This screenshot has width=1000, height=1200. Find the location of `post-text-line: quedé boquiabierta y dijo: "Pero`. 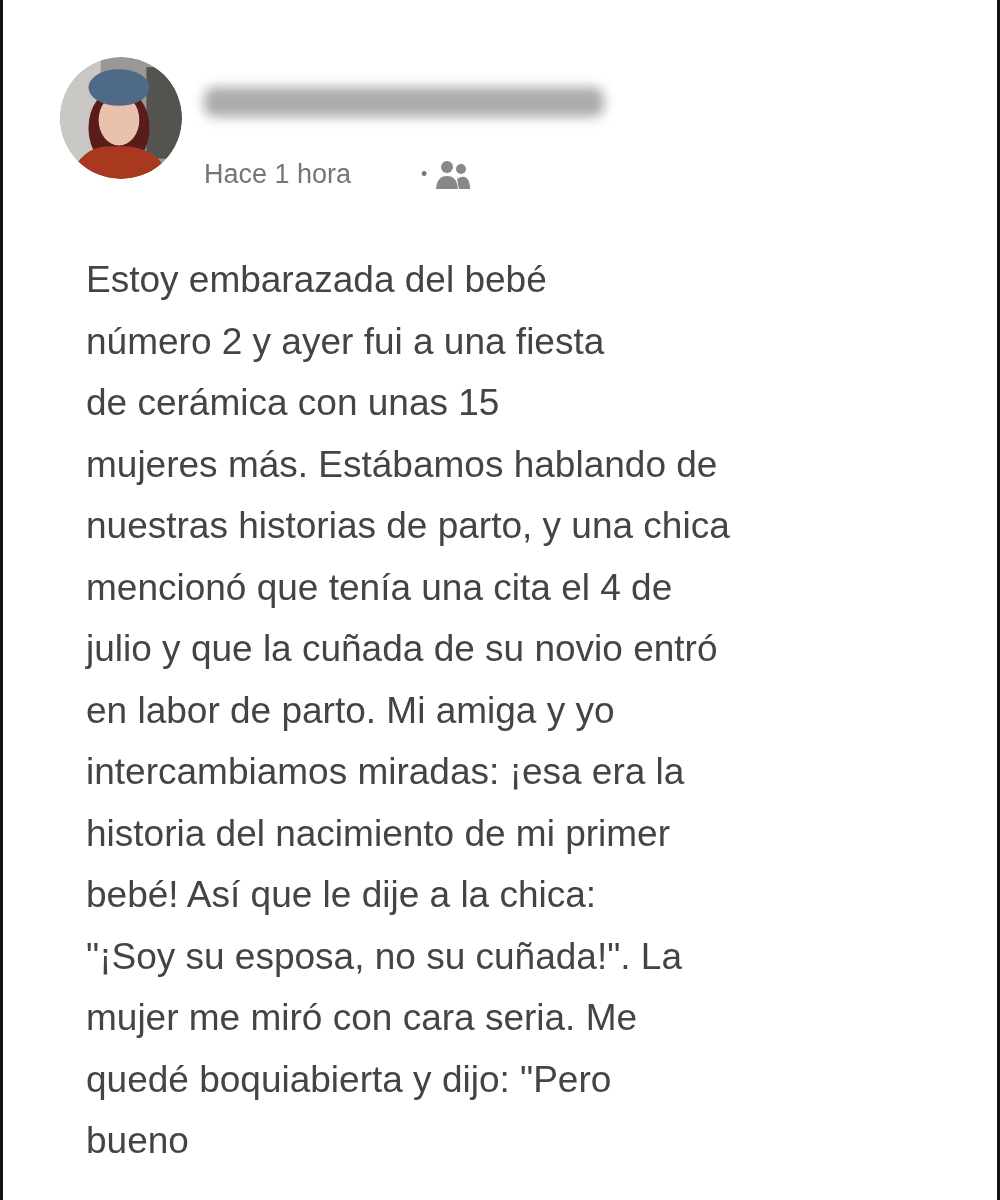

post-text-line: quedé boquiabierta y dijo: "Pero is located at coordinates (349, 1079).